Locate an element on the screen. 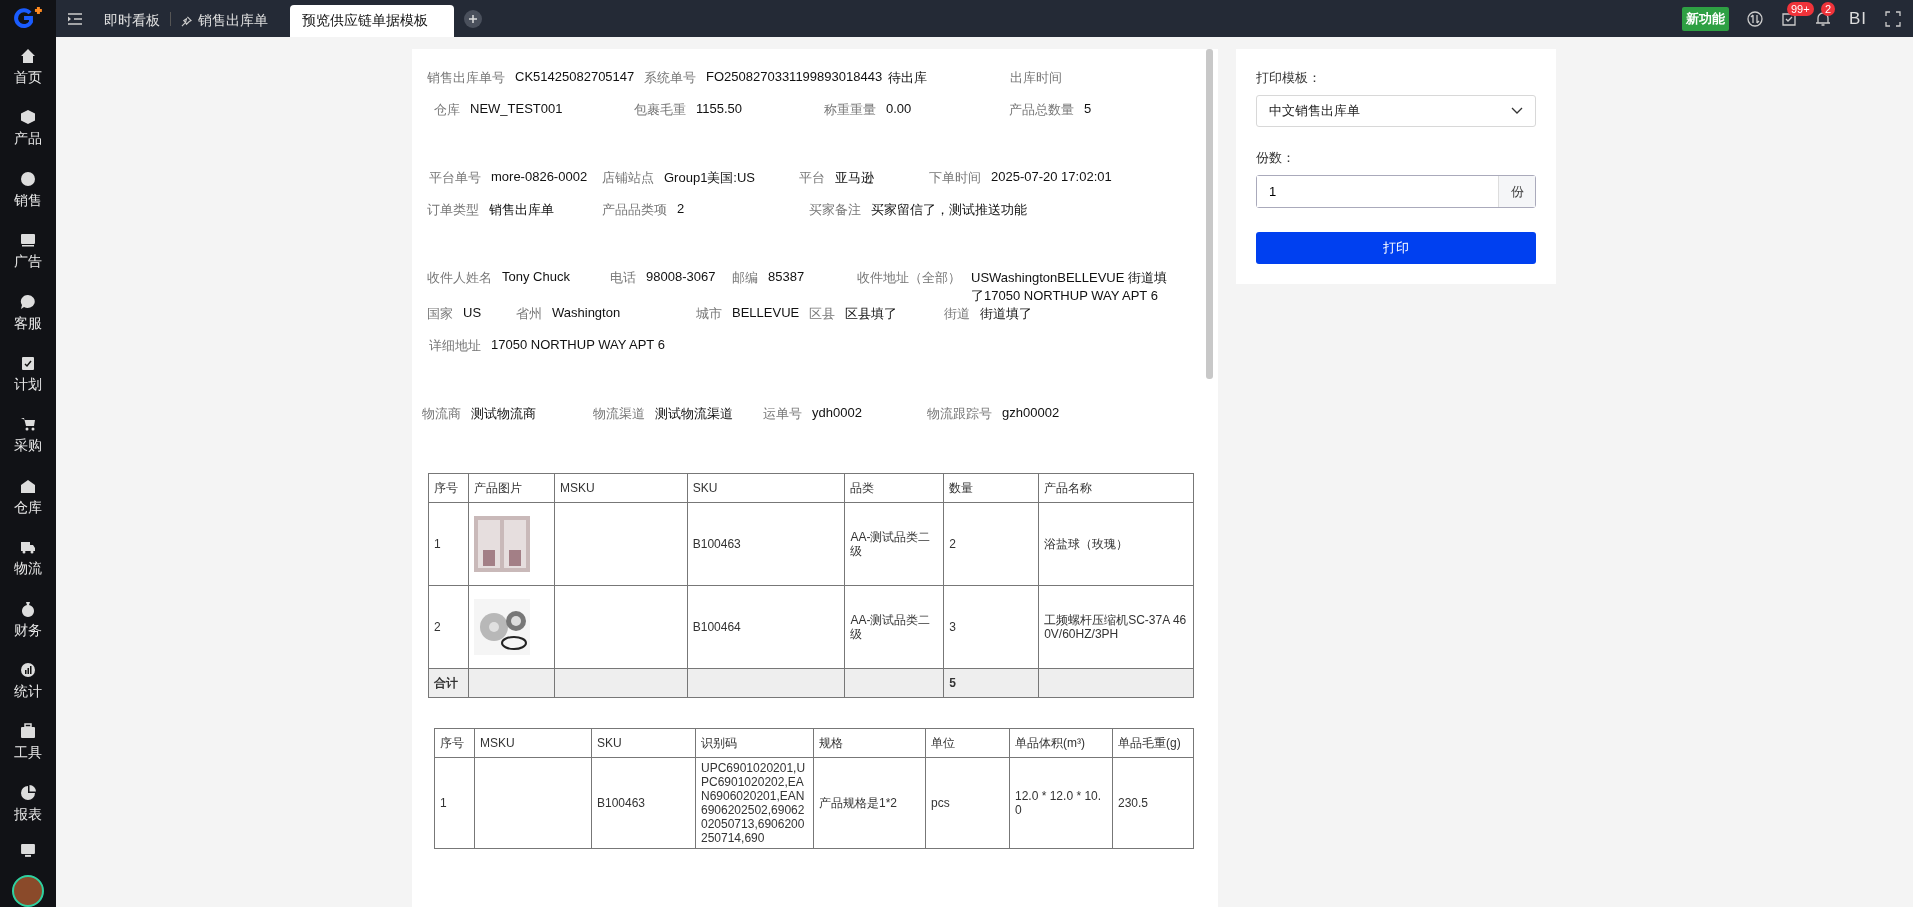  field-label: 下单时间 is located at coordinates (955, 178).